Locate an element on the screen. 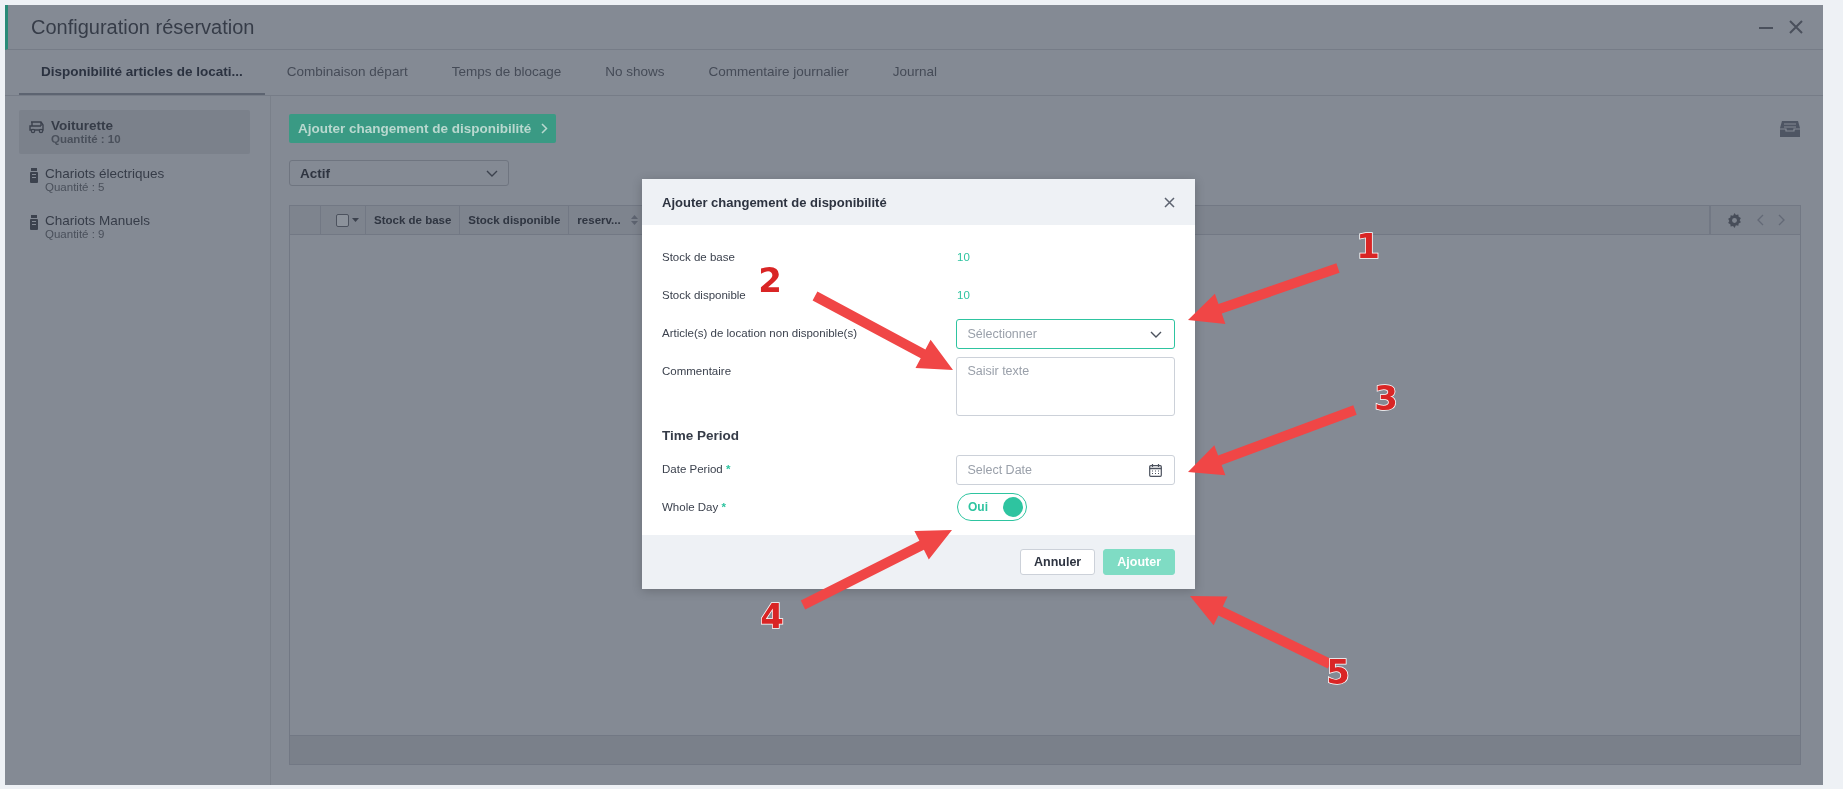 This screenshot has width=1843, height=789. chevron-left-icon is located at coordinates (1760, 220).